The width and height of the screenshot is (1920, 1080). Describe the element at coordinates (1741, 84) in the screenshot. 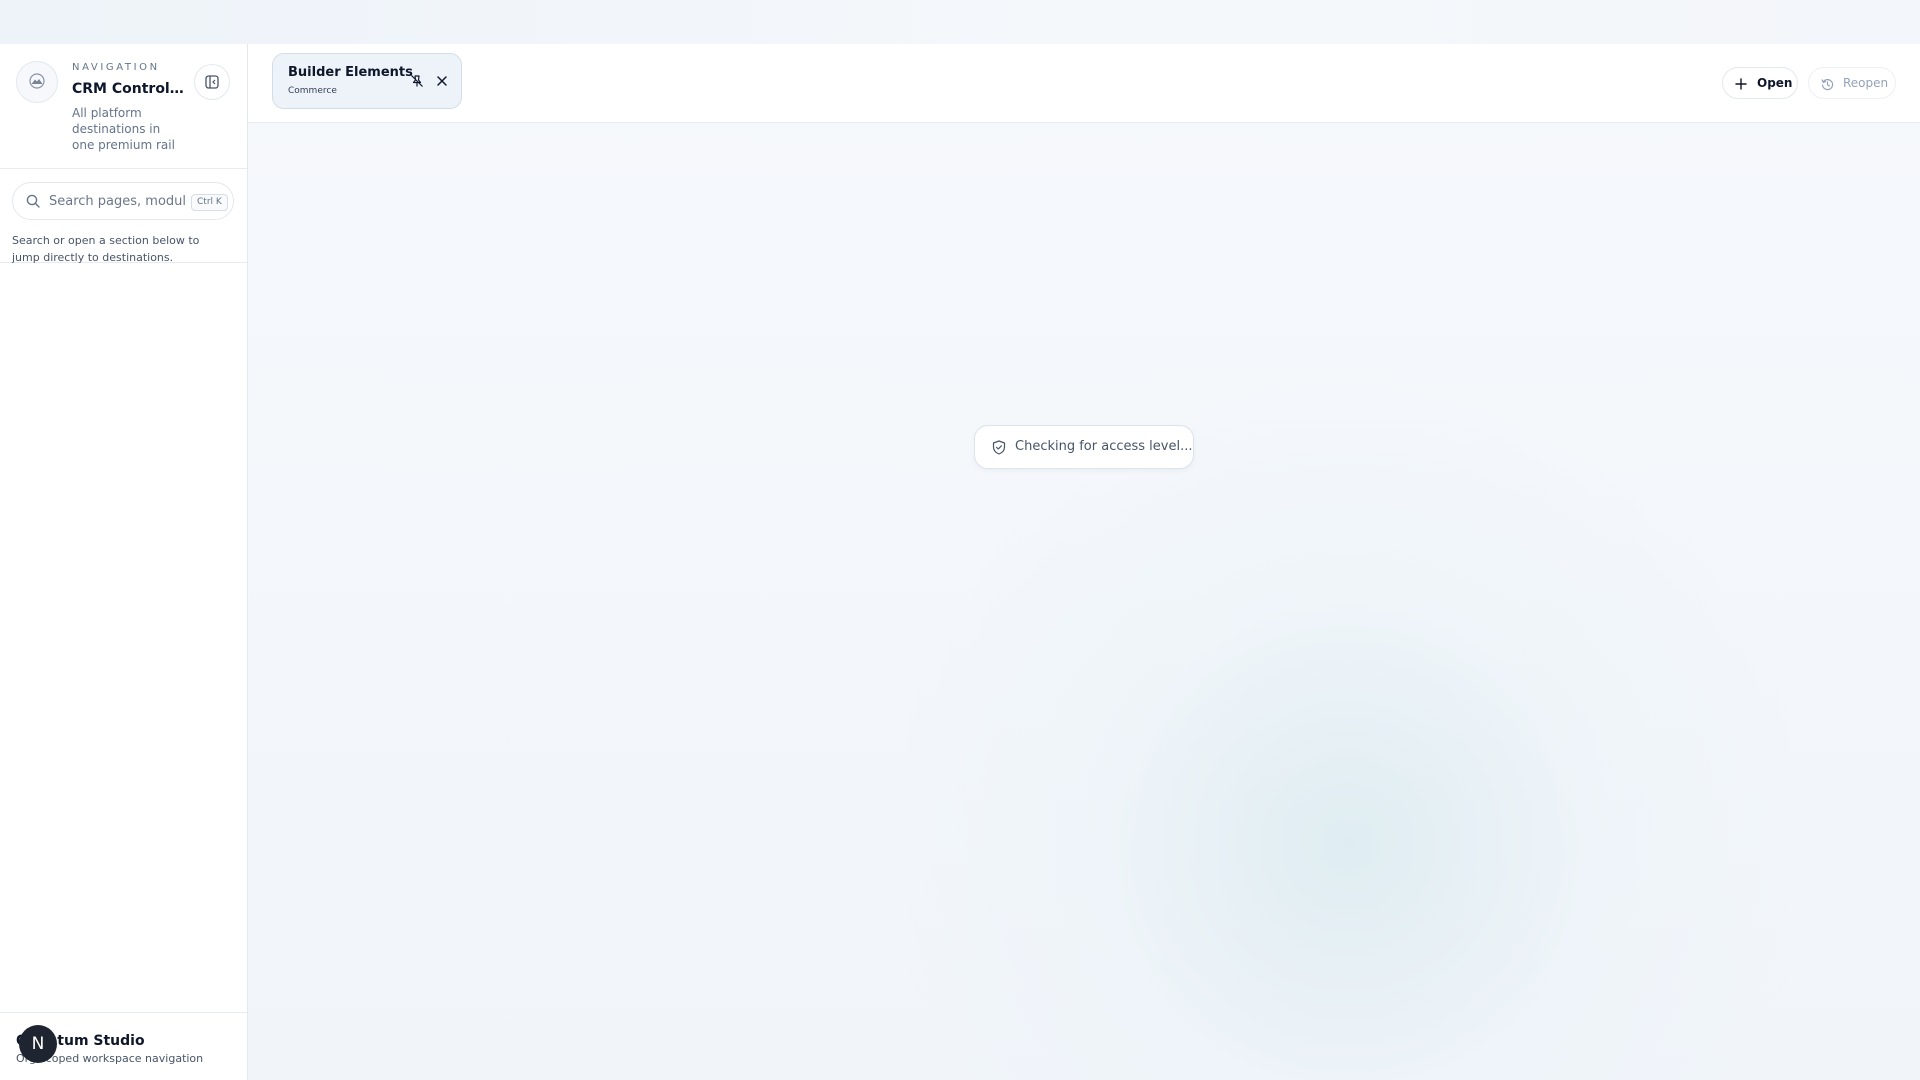

I see `plus-icon` at that location.